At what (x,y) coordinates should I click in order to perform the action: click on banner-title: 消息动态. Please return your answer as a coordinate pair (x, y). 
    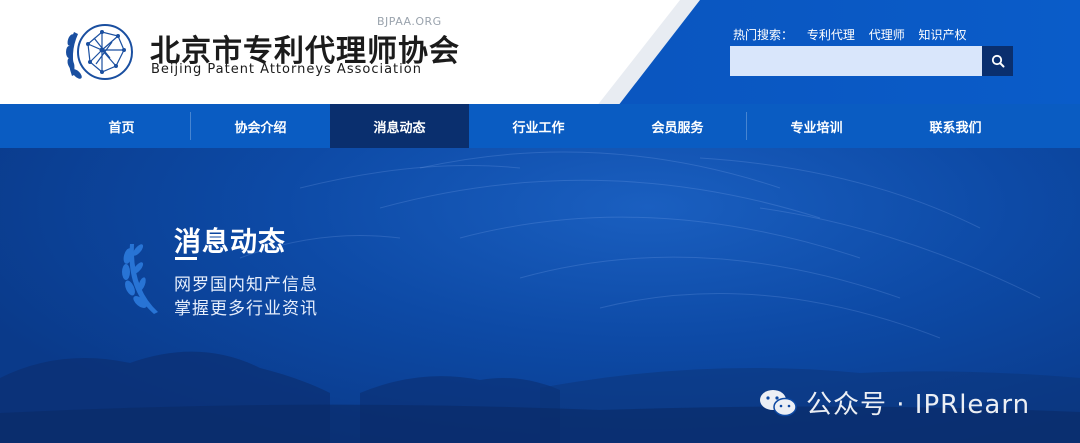
    Looking at the image, I should click on (230, 242).